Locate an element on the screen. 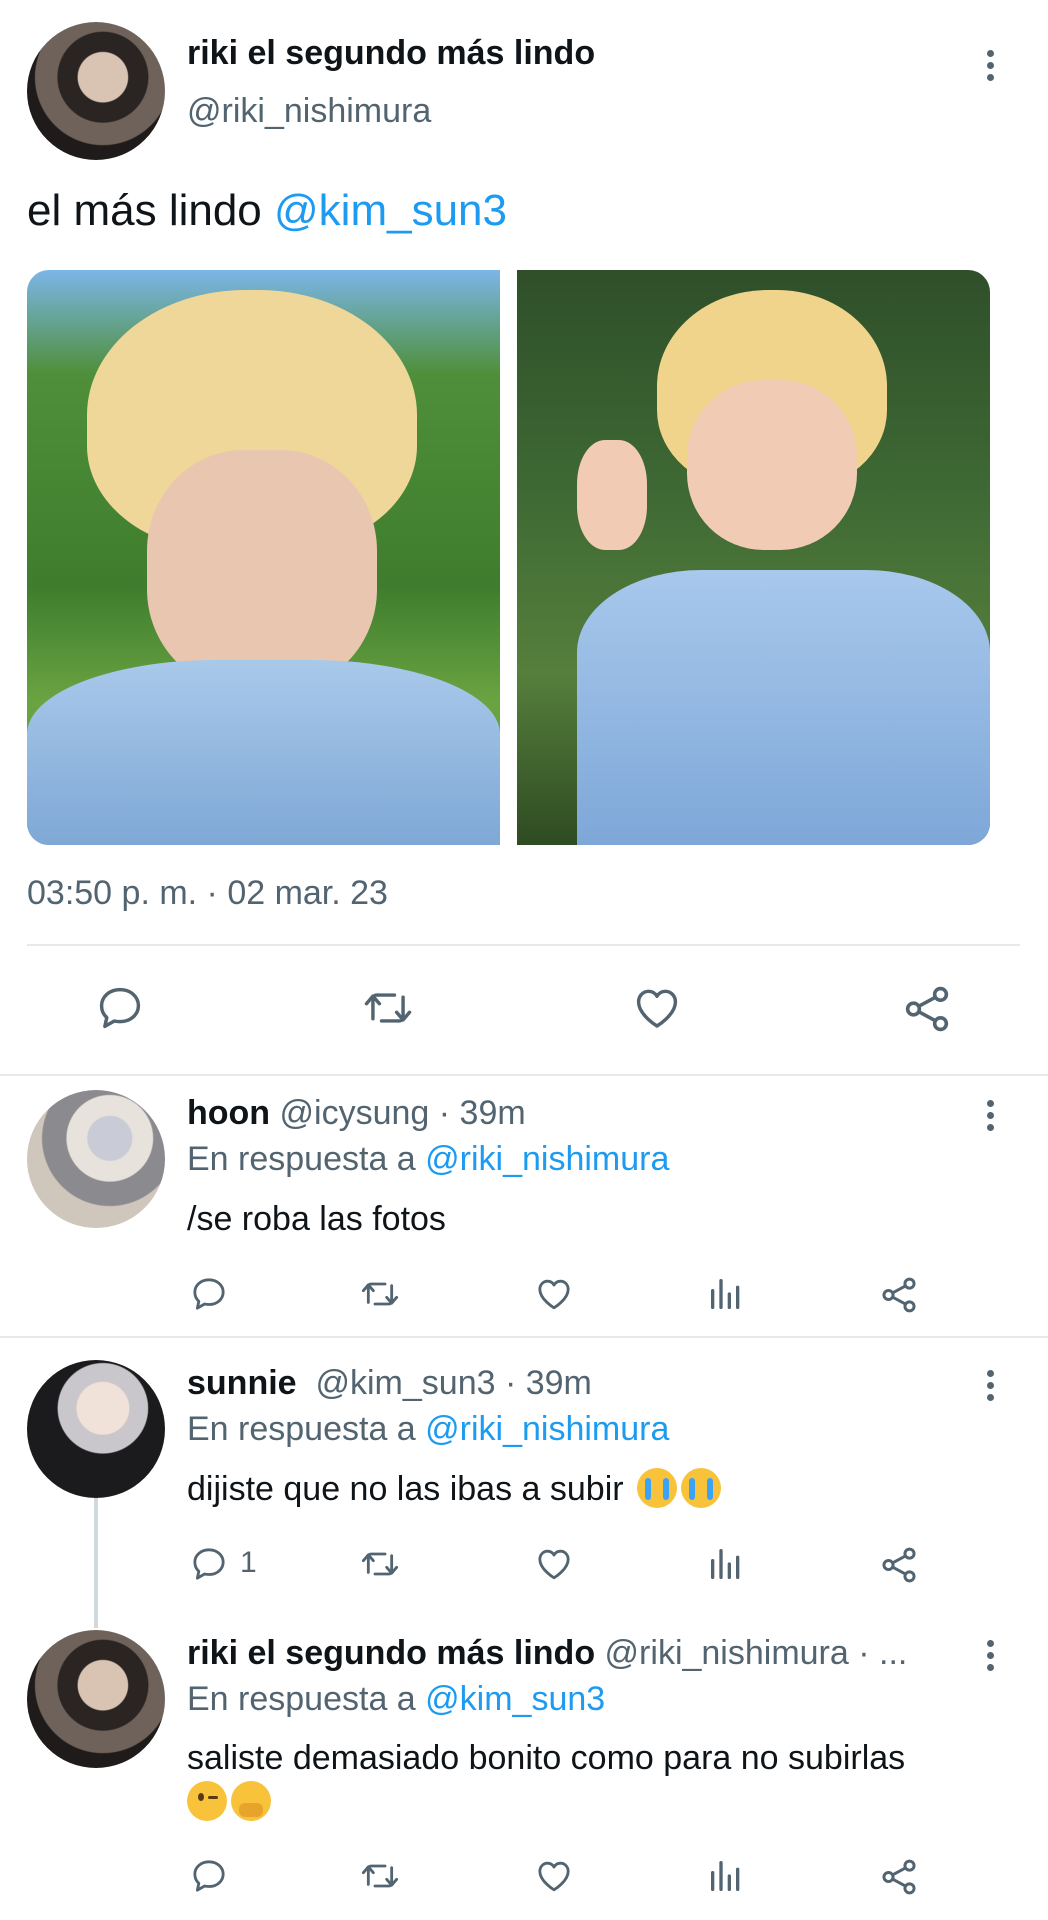 This screenshot has height=1920, width=1048. reply-text: /se roba las fotos is located at coordinates (316, 1219).